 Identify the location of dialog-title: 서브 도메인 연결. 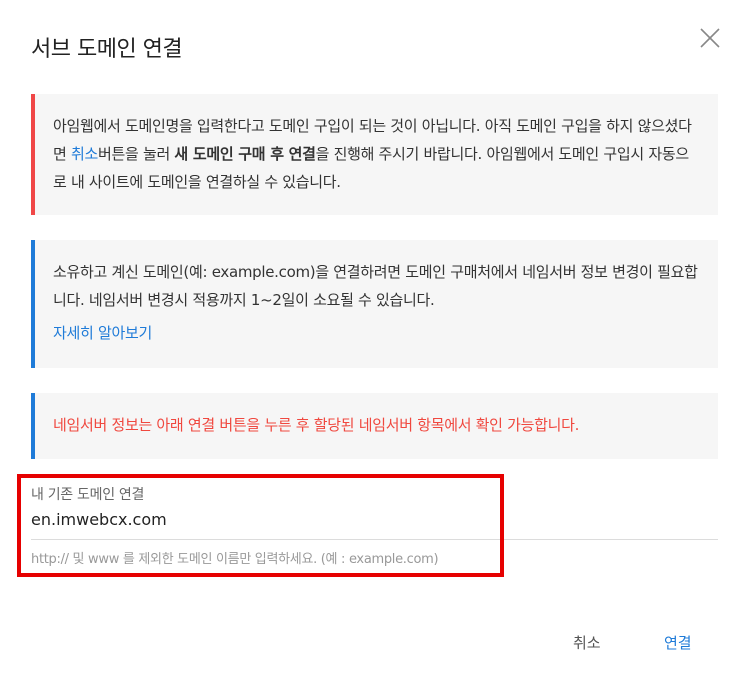
(107, 49).